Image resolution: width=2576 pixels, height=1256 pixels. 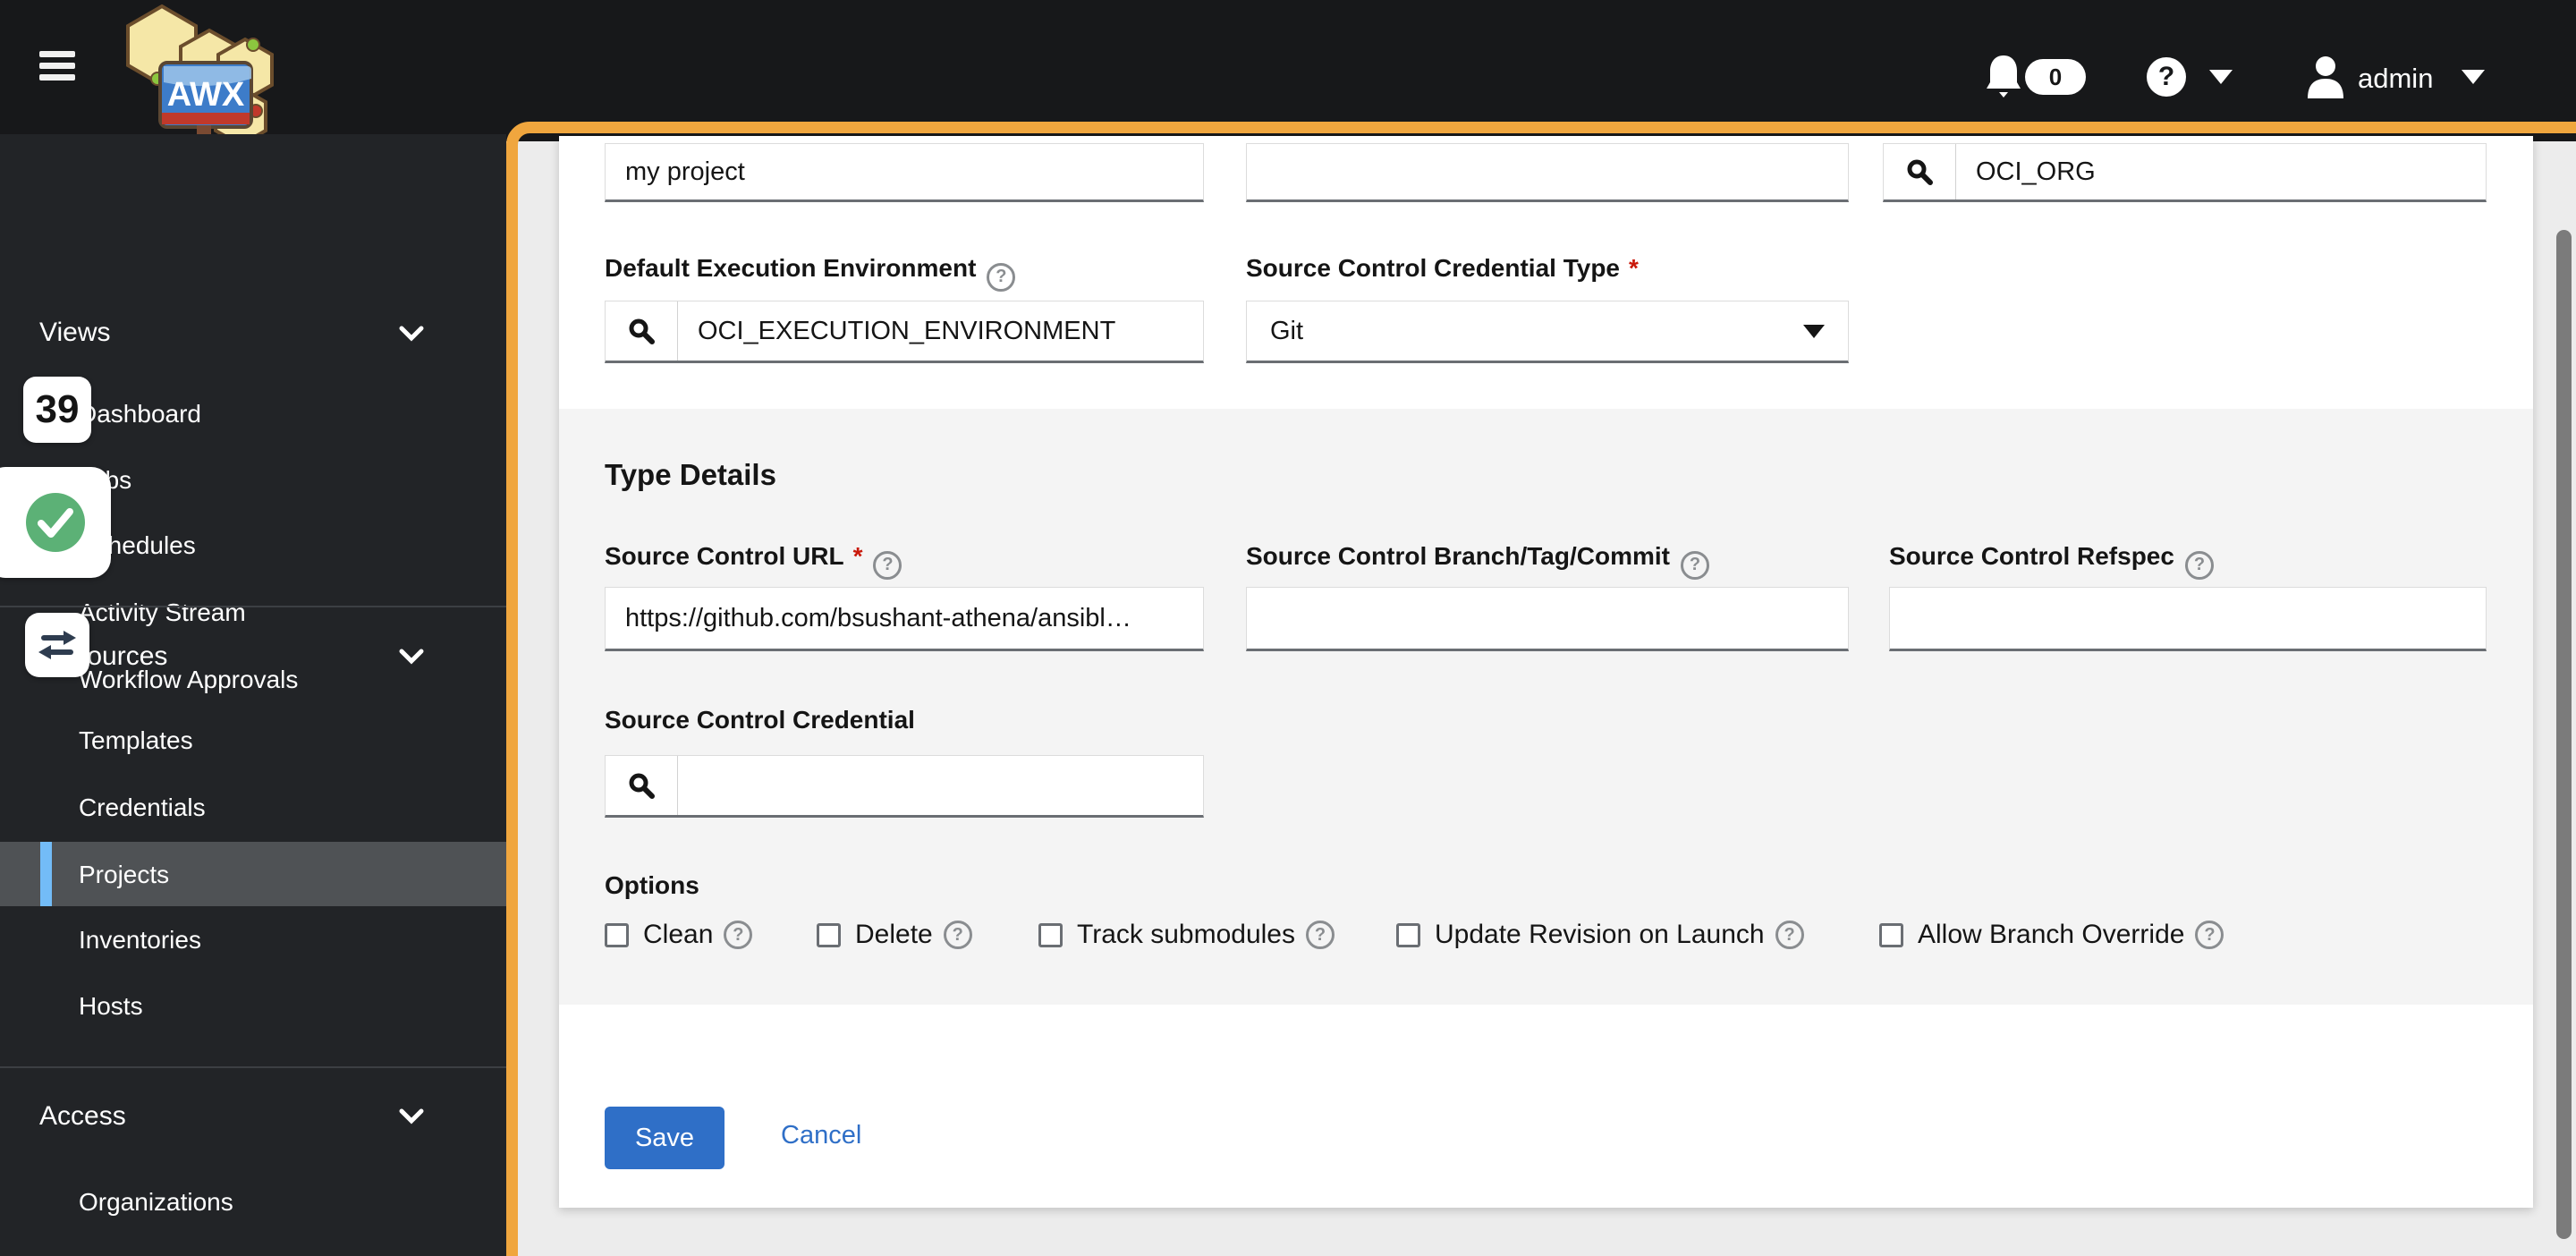 What do you see at coordinates (724, 556) in the screenshot?
I see `scm-url-label-text: Source Control URL` at bounding box center [724, 556].